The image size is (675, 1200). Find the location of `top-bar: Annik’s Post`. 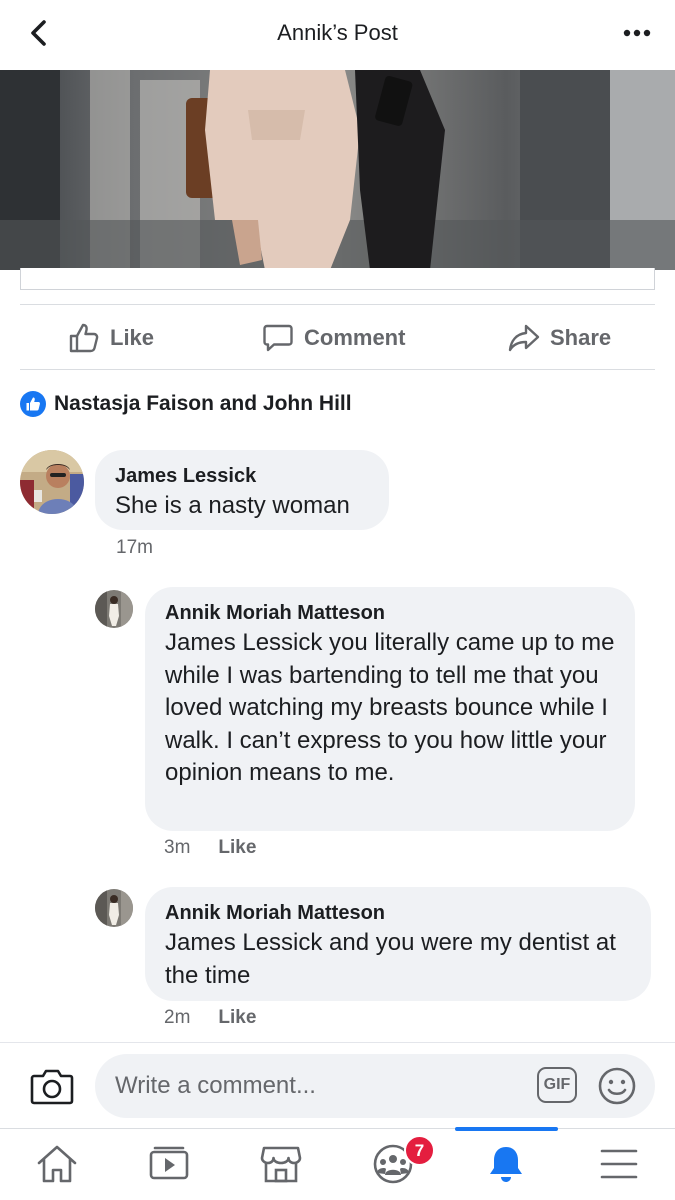

top-bar: Annik’s Post is located at coordinates (337, 35).